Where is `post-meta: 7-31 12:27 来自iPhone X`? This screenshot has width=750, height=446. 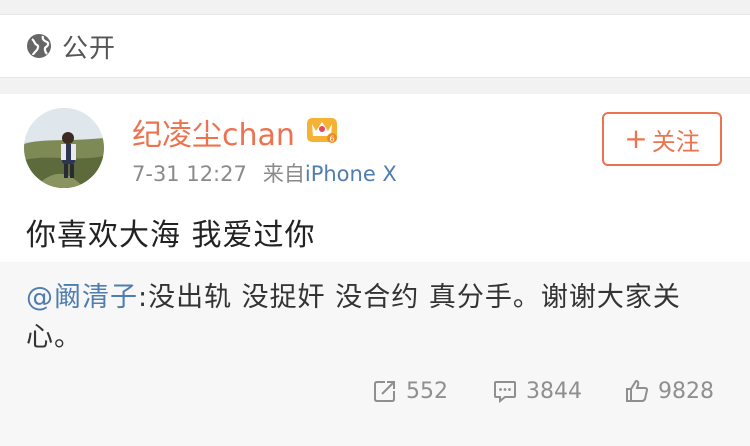 post-meta: 7-31 12:27 来自iPhone X is located at coordinates (264, 173).